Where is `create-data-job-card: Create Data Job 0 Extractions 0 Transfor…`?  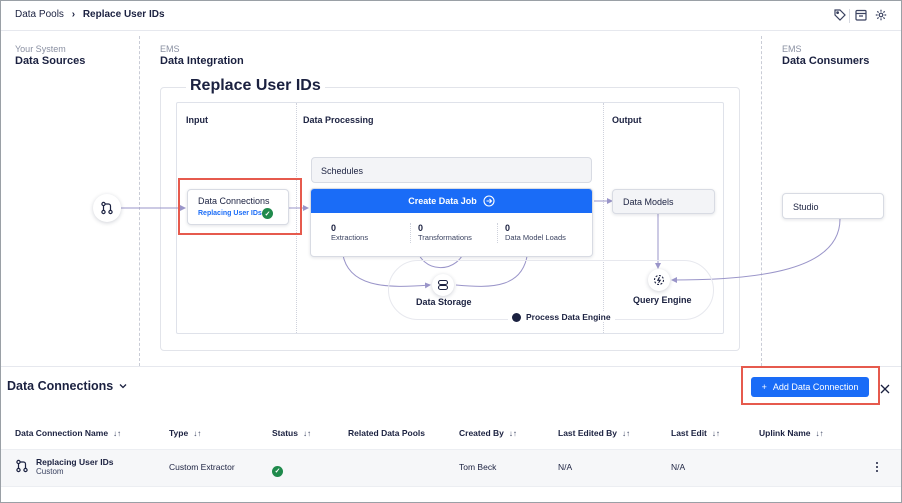 create-data-job-card: Create Data Job 0 Extractions 0 Transfor… is located at coordinates (451, 222).